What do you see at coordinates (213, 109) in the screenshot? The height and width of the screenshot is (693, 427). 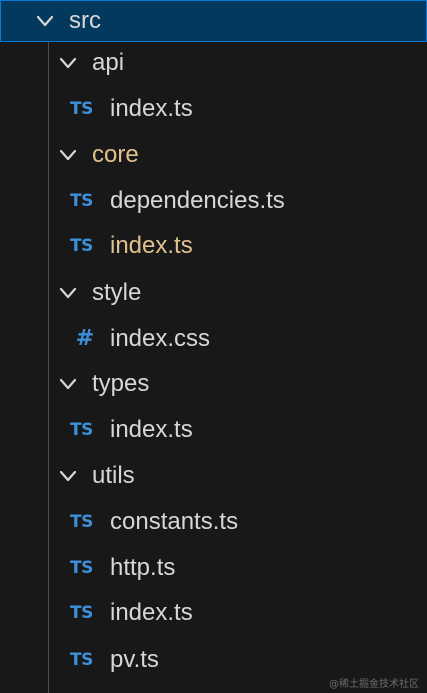 I see `file-api-index-ts: TS index.ts` at bounding box center [213, 109].